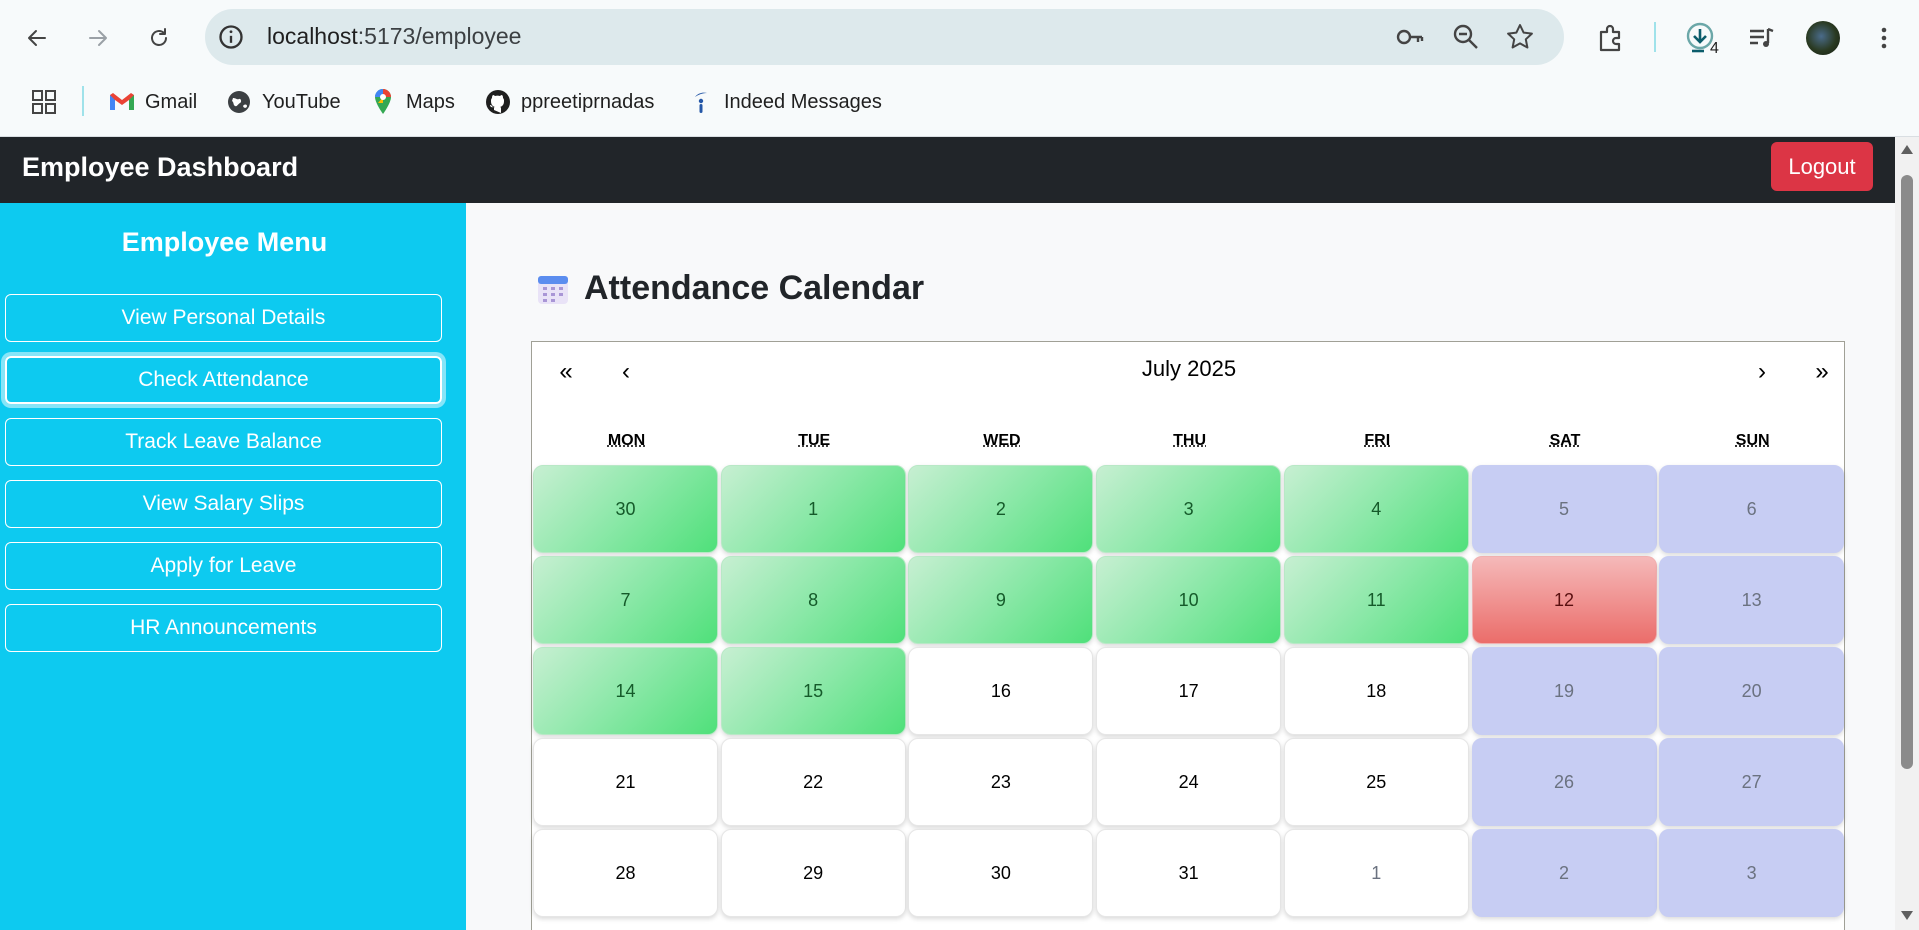 This screenshot has width=1919, height=930. Describe the element at coordinates (1752, 691) in the screenshot. I see `calendar-day-tile: 20` at that location.